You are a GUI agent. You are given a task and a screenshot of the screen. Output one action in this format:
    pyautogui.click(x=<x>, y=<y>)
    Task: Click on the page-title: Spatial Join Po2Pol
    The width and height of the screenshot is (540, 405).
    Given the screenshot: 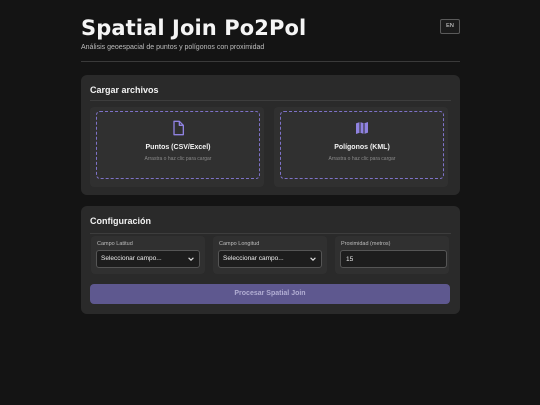 What is the action you would take?
    pyautogui.click(x=194, y=28)
    